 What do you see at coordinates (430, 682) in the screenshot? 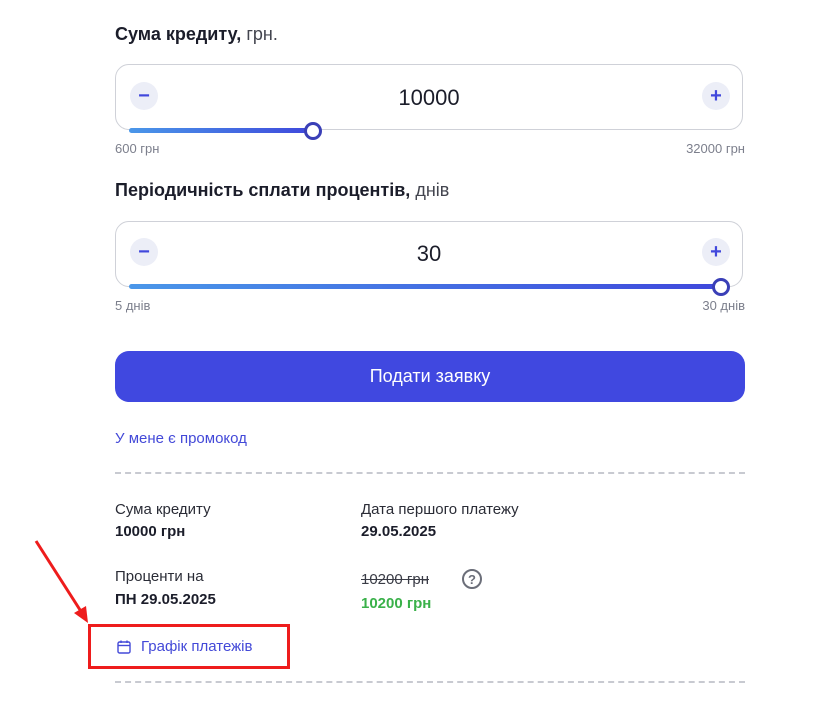
I see `divider-bottom` at bounding box center [430, 682].